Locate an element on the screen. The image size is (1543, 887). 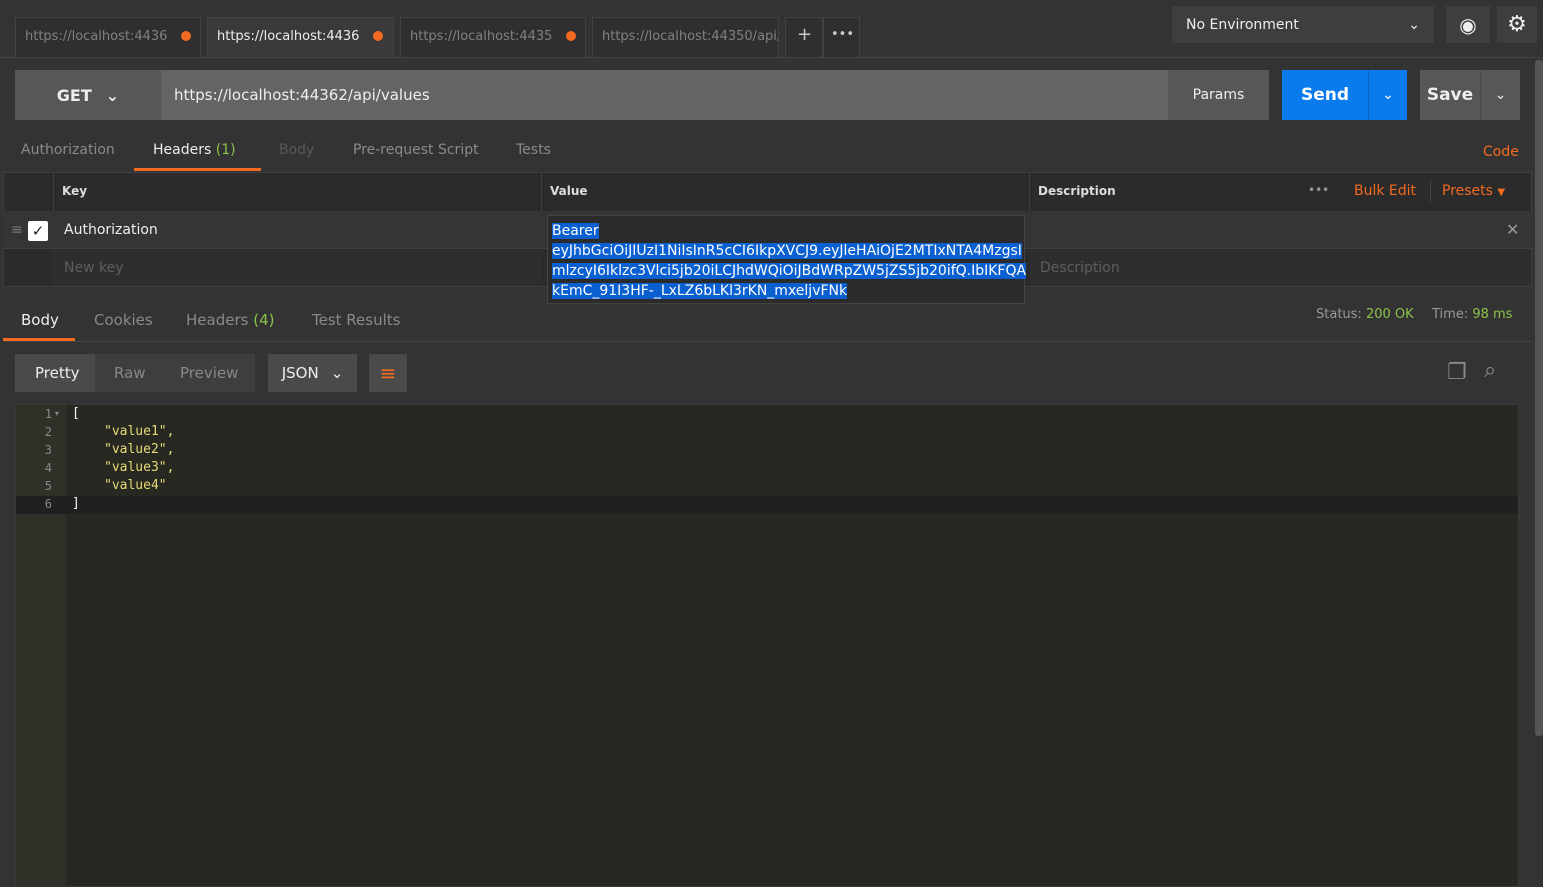
preview-button: Preview is located at coordinates (209, 373).